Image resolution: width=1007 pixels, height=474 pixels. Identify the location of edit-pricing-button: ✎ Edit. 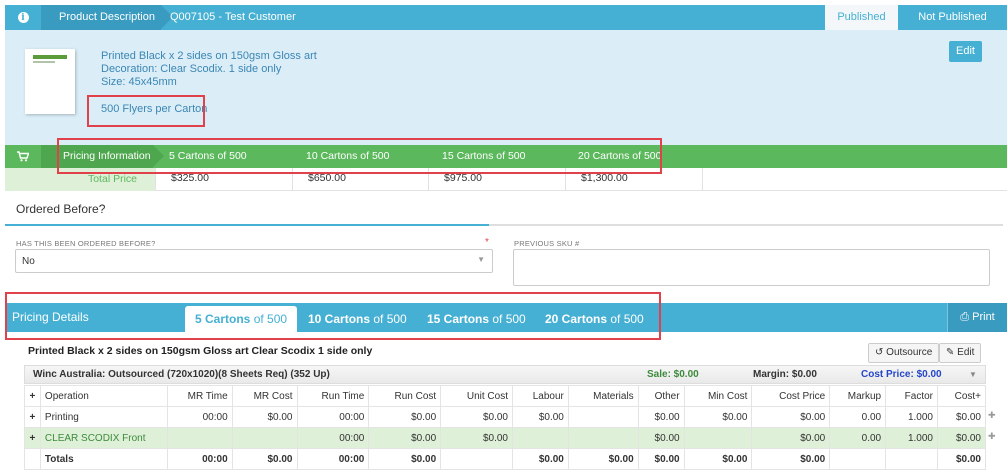
(960, 353).